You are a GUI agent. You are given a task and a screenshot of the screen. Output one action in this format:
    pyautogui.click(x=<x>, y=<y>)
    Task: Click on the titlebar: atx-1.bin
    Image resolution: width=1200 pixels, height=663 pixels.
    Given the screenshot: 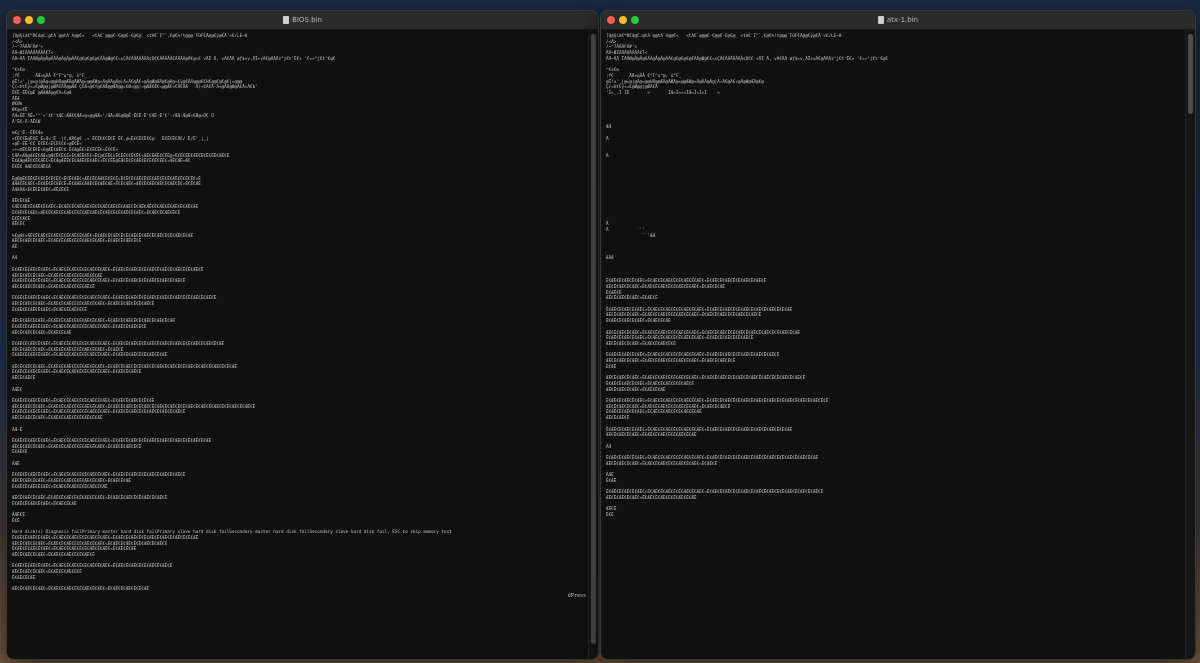 What is the action you would take?
    pyautogui.click(x=898, y=20)
    